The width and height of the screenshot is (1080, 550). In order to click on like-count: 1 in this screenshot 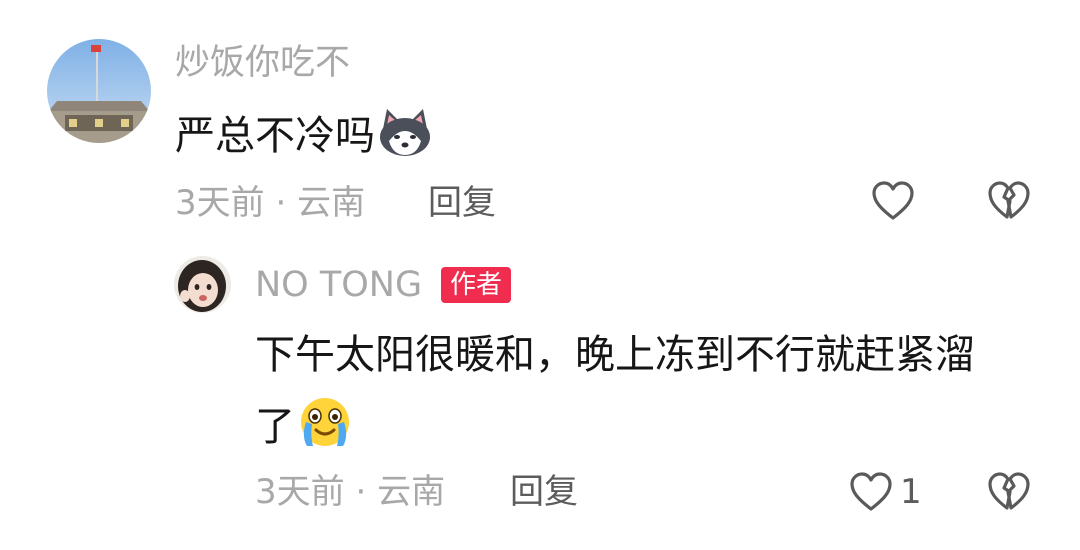, I will do `click(911, 492)`.